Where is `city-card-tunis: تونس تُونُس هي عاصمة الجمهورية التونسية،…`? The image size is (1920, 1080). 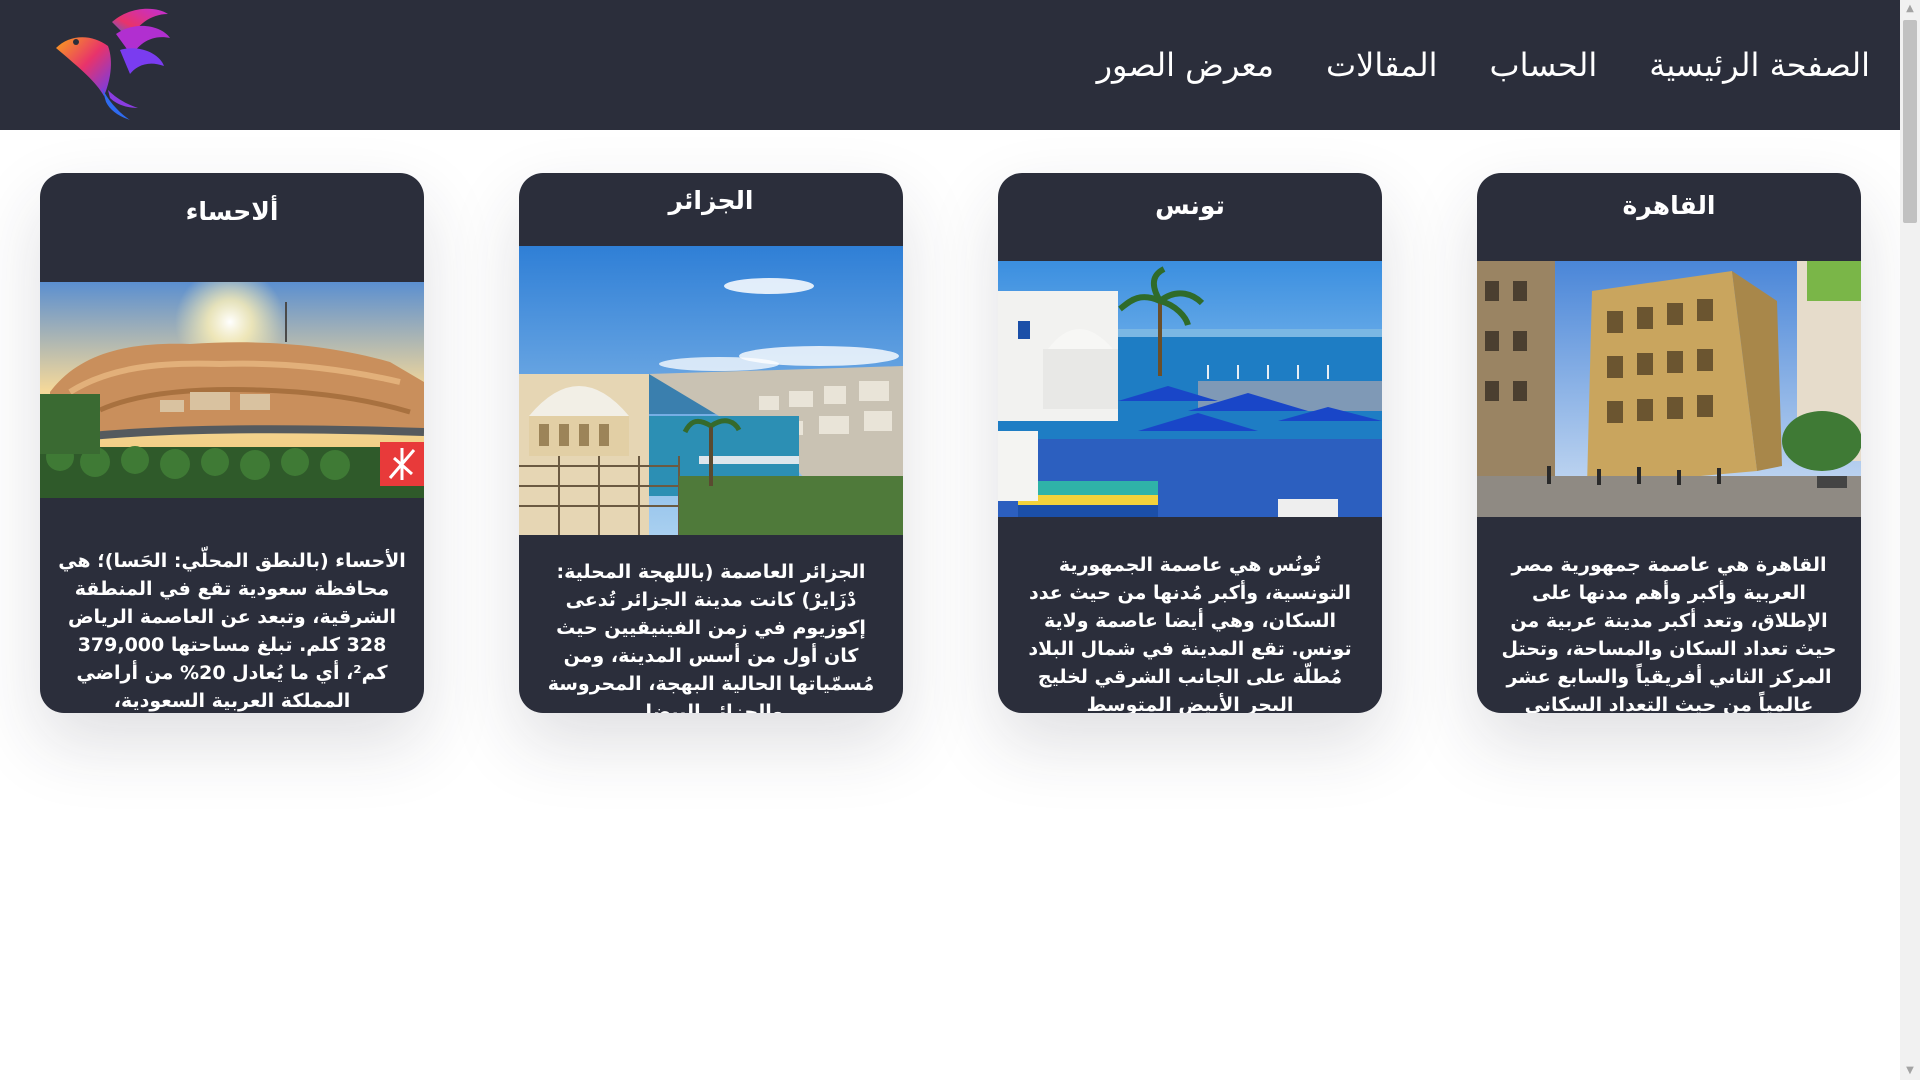 city-card-tunis: تونس تُونُس هي عاصمة الجمهورية التونسية،… is located at coordinates (1190, 443).